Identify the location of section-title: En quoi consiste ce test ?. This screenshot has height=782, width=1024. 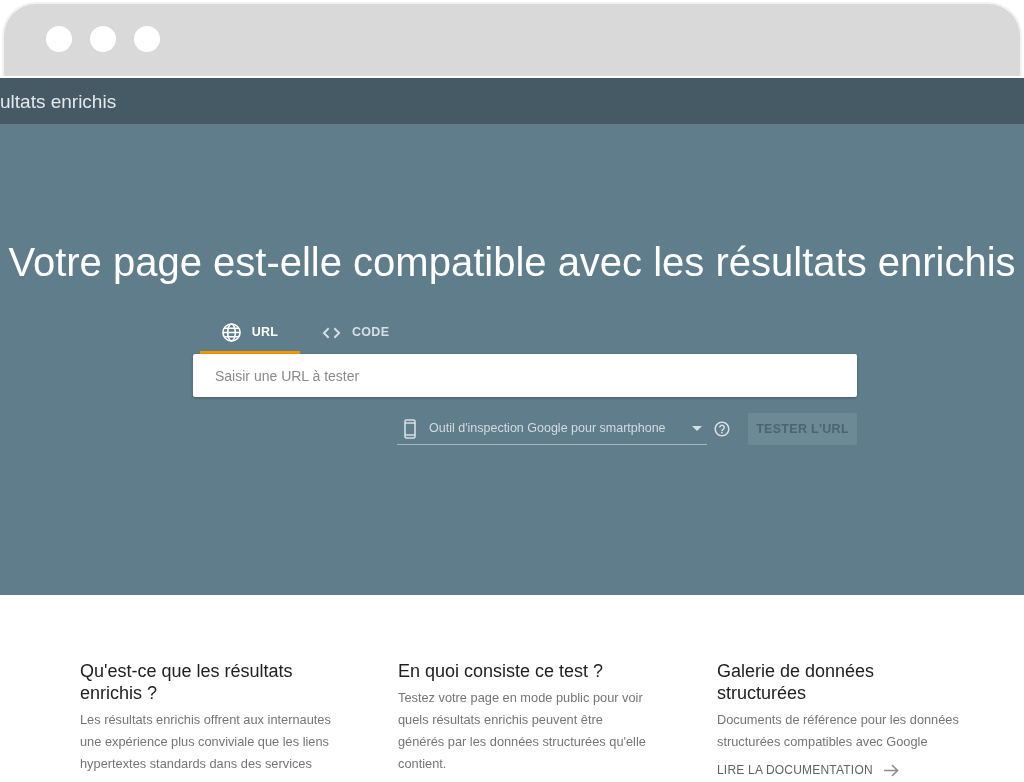
(501, 671).